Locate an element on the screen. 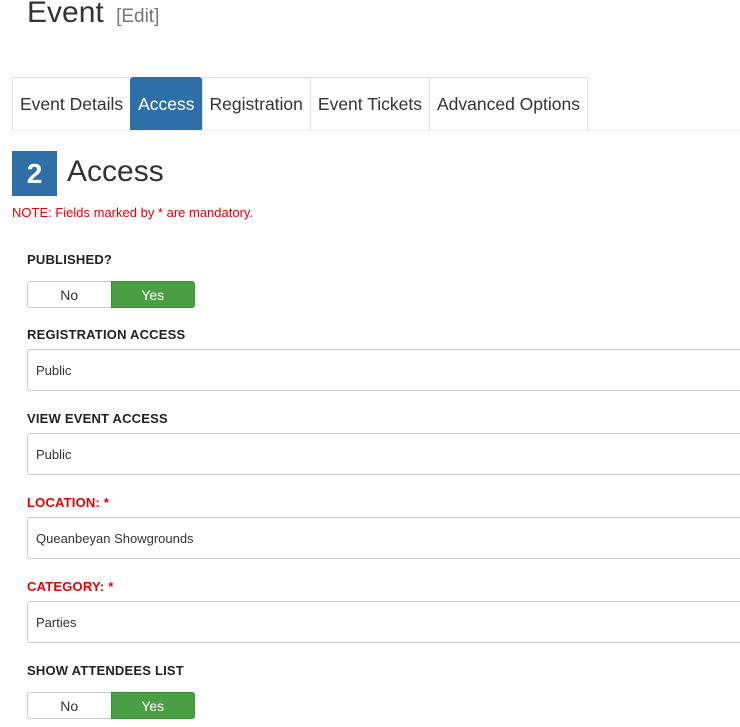 This screenshot has height=727, width=740. edit-link: [Edit] is located at coordinates (137, 16).